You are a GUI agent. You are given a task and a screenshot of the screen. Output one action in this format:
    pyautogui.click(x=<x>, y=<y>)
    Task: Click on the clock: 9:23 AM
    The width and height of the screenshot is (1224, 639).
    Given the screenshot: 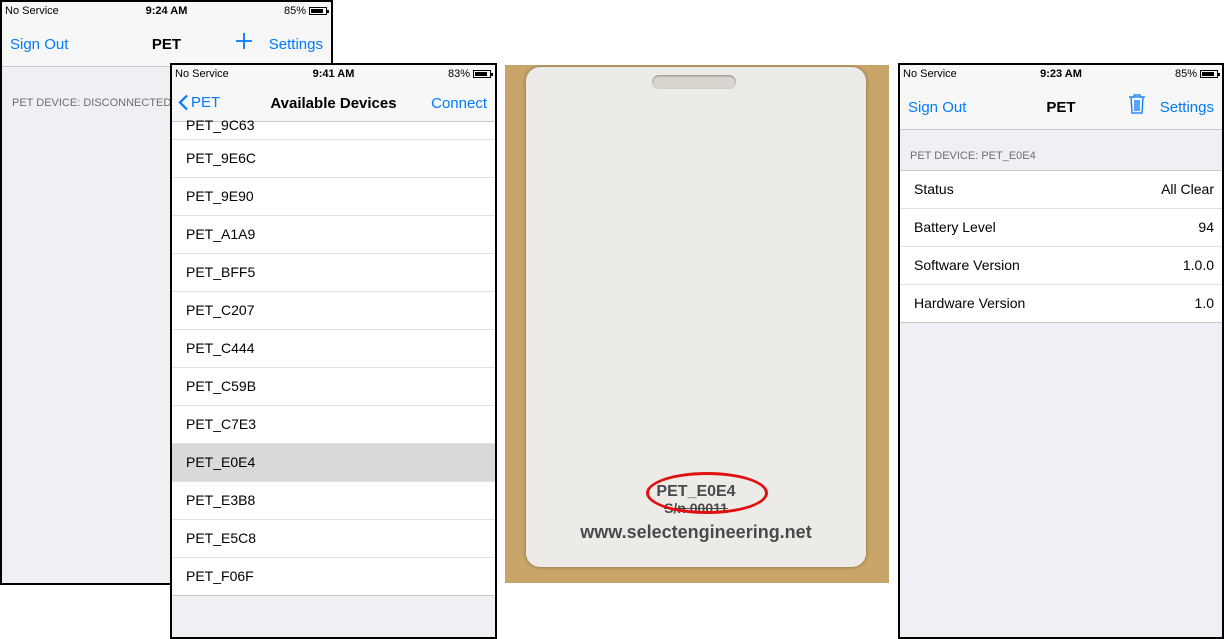 What is the action you would take?
    pyautogui.click(x=1061, y=74)
    